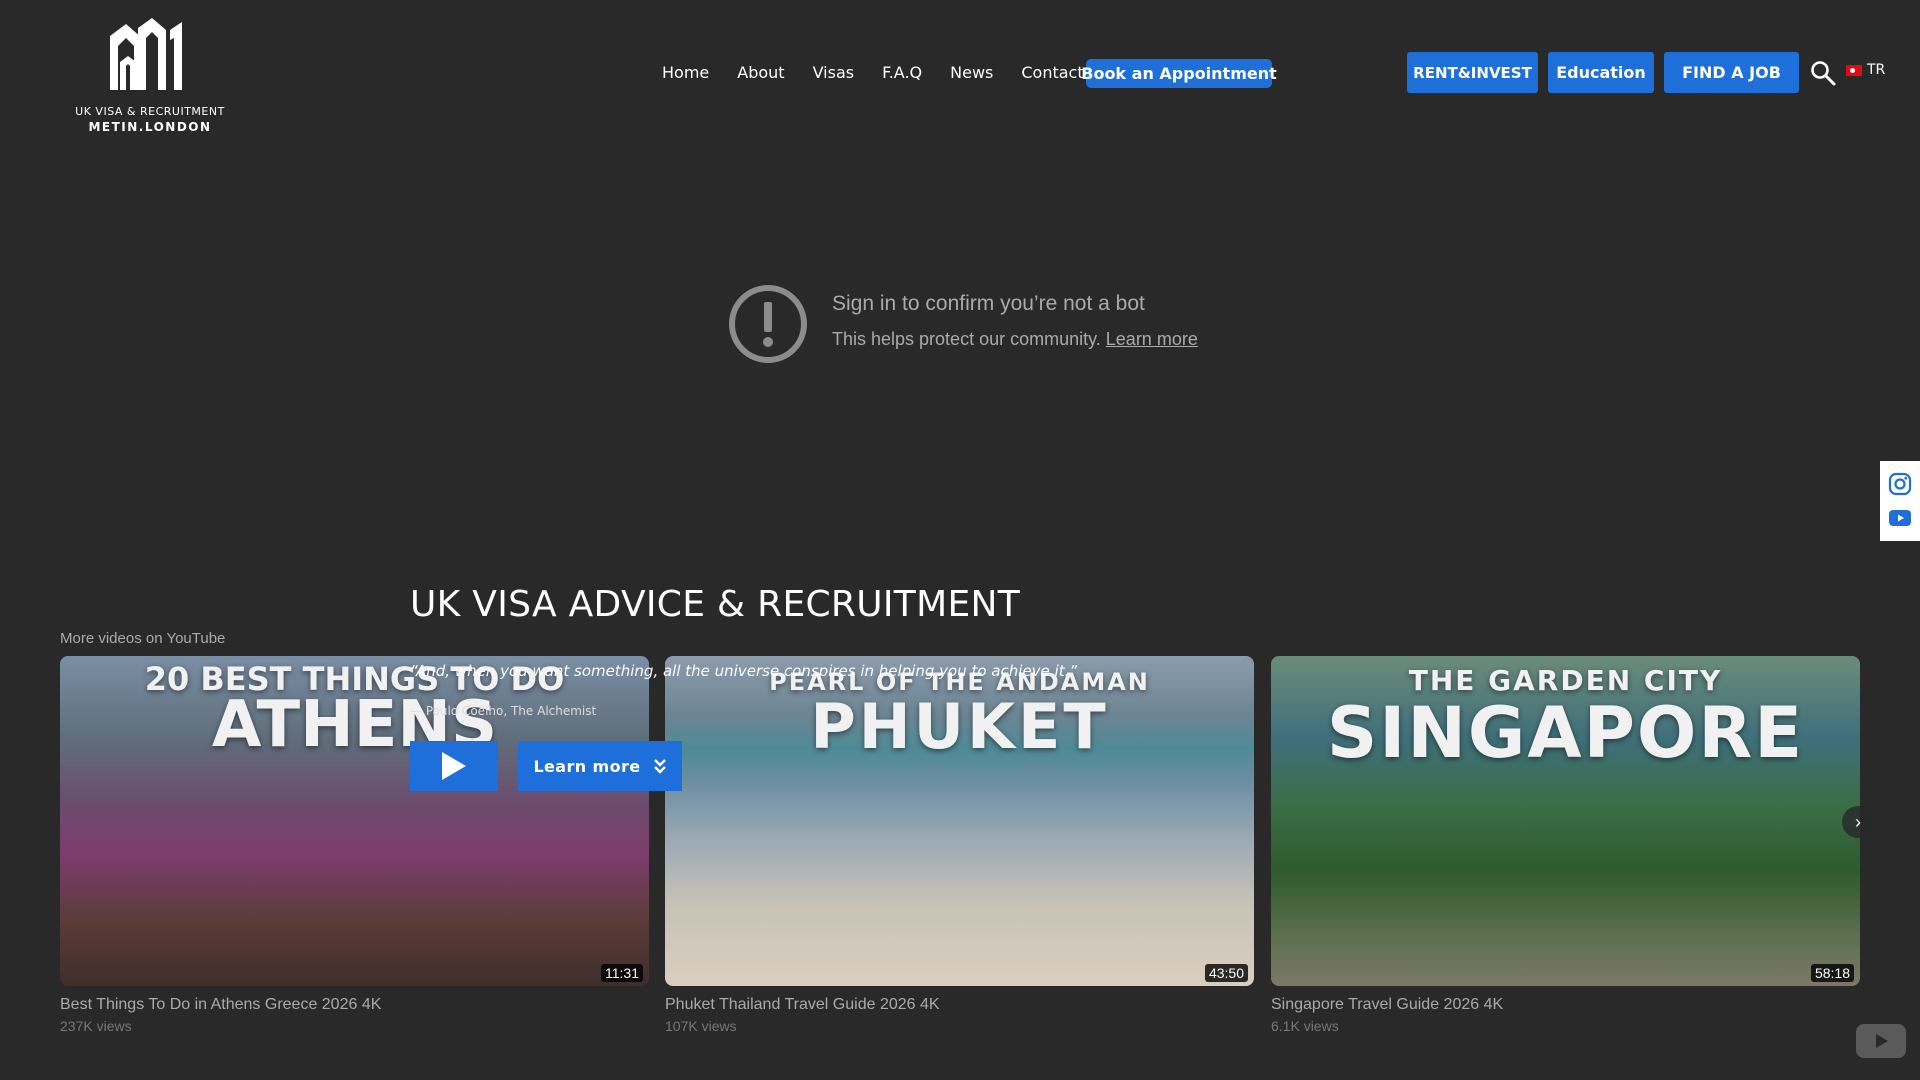 The height and width of the screenshot is (1080, 1920). I want to click on bot-notice-text: This helps protect our community., so click(966, 339).